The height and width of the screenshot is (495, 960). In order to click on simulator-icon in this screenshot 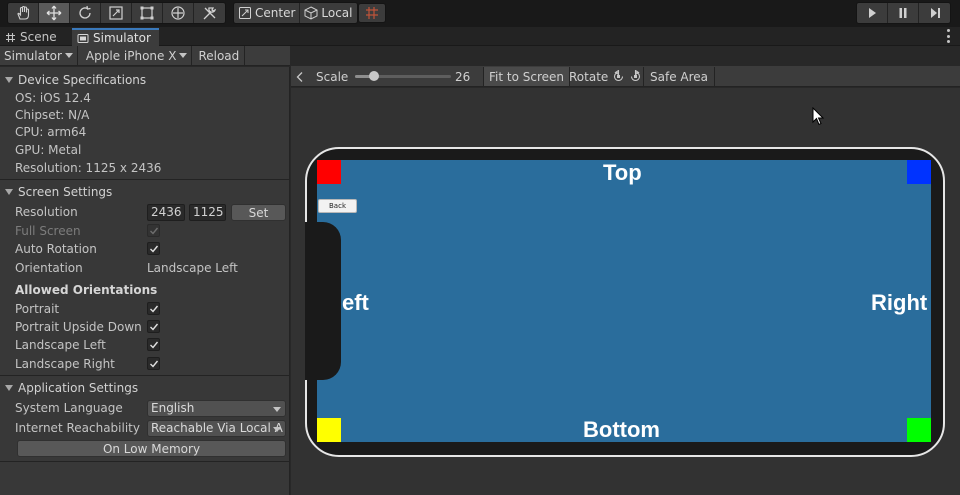, I will do `click(83, 38)`.